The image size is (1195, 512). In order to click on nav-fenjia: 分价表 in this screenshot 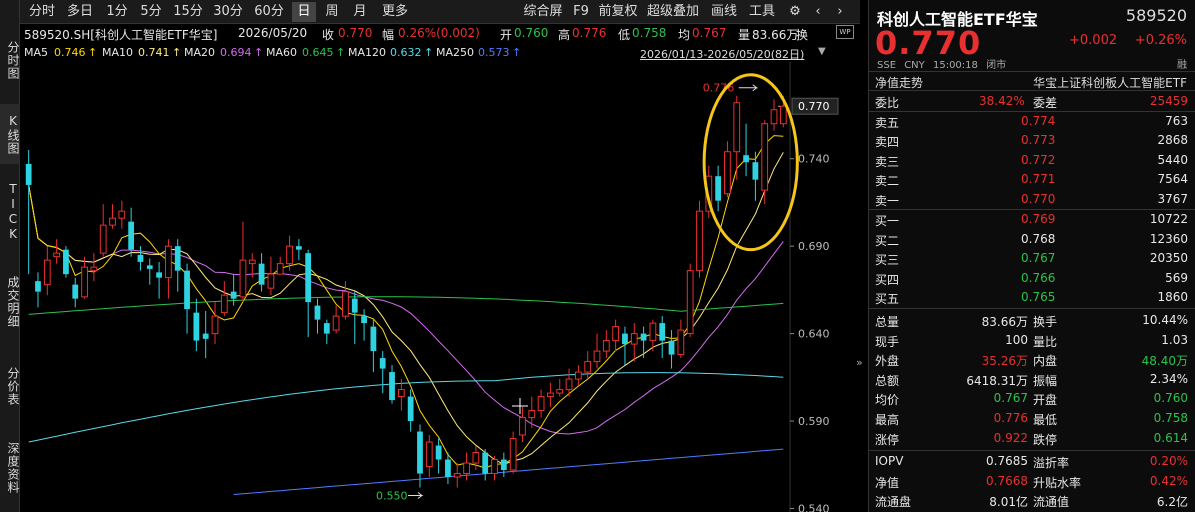, I will do `click(10, 386)`.